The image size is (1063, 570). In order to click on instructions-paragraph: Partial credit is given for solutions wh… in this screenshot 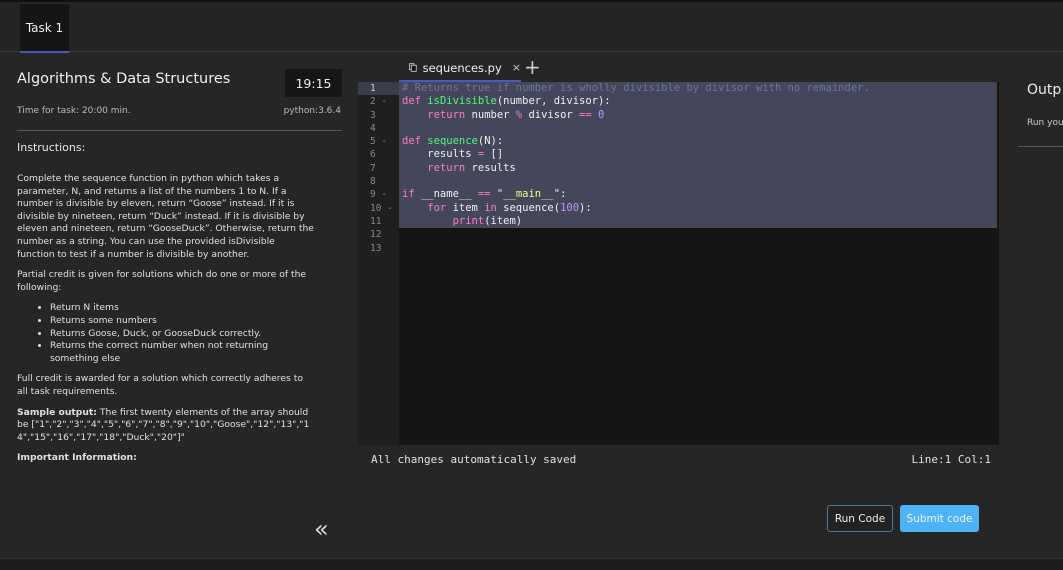, I will do `click(162, 281)`.